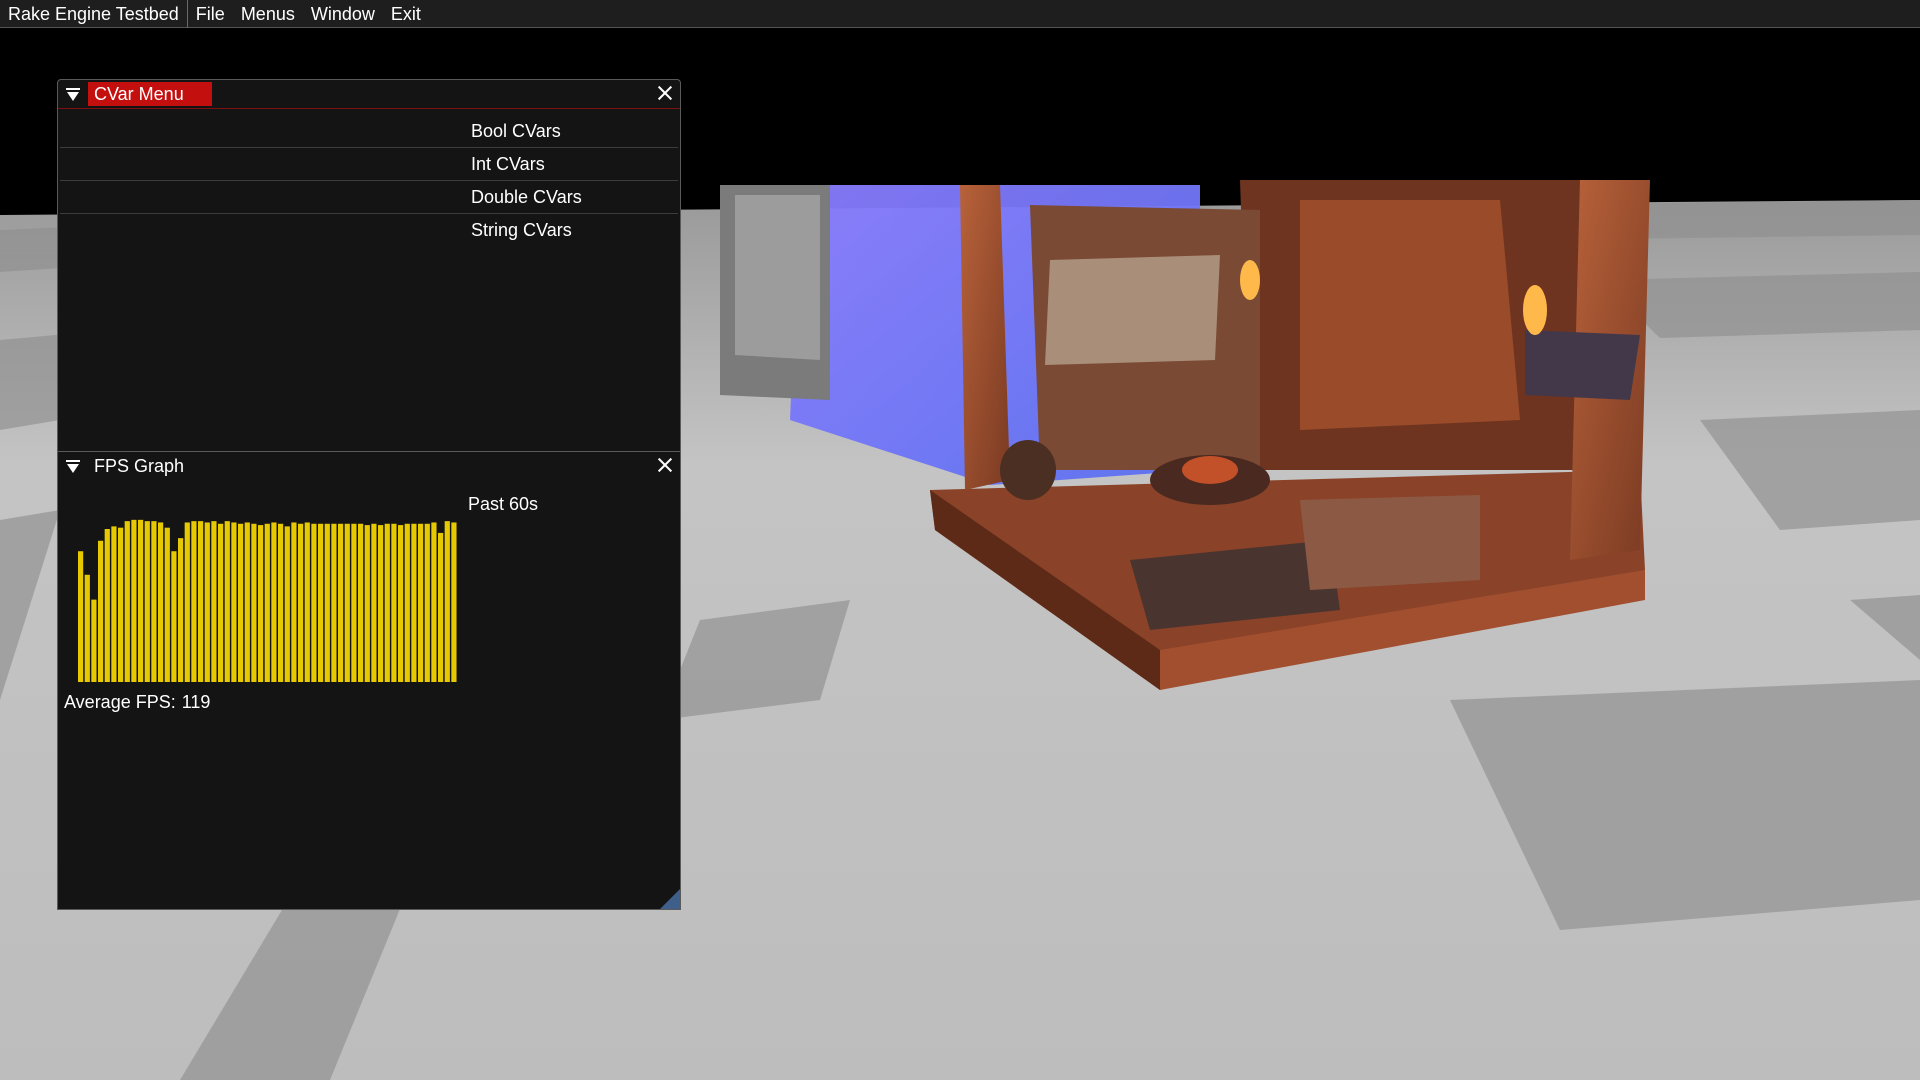 This screenshot has width=1920, height=1080. What do you see at coordinates (94, 14) in the screenshot?
I see `app-title: Rake Engine Testbed` at bounding box center [94, 14].